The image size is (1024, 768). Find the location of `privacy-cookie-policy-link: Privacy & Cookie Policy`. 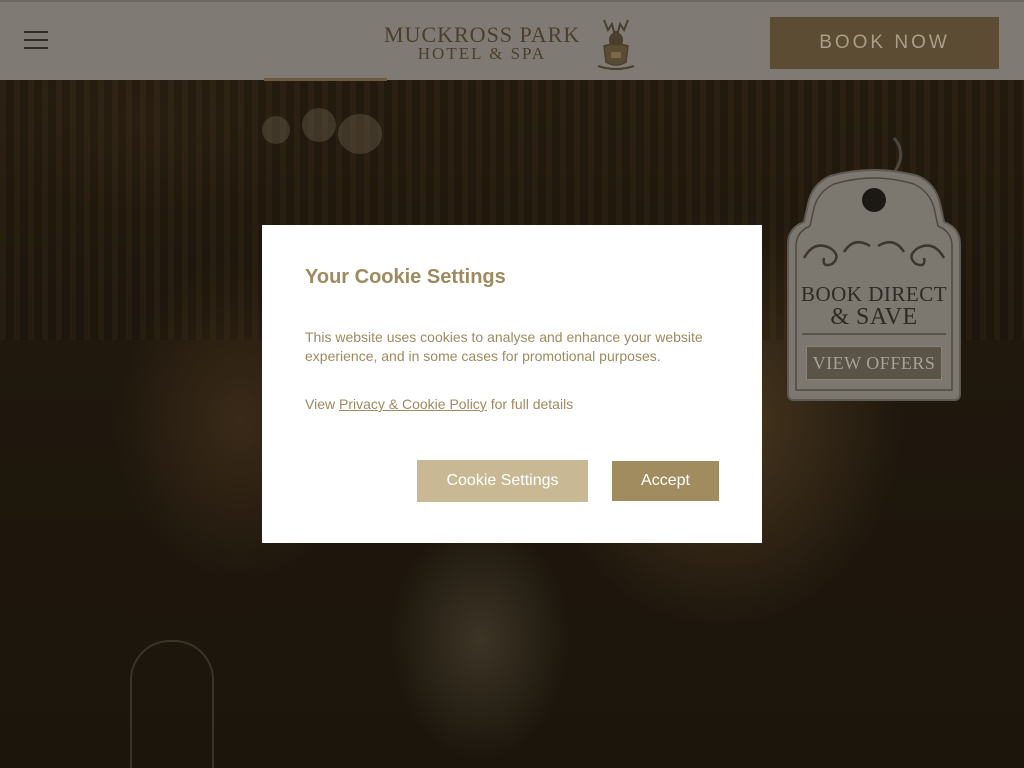

privacy-cookie-policy-link: Privacy & Cookie Policy is located at coordinates (413, 404).